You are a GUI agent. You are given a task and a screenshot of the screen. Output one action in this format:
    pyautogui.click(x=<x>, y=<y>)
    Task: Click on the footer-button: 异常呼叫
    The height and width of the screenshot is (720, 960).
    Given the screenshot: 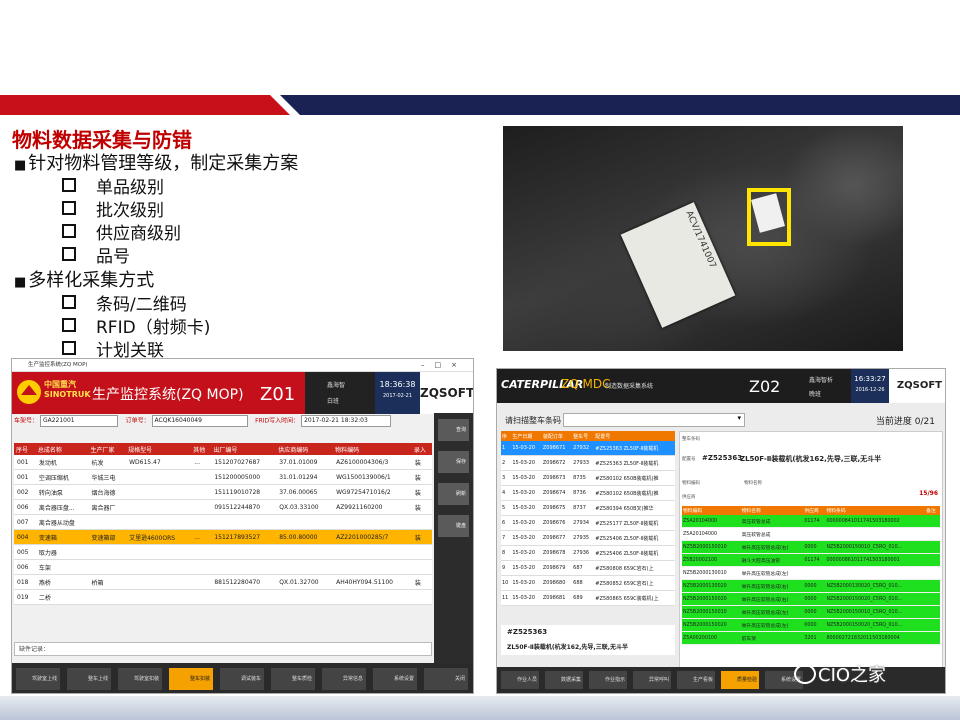 What is the action you would take?
    pyautogui.click(x=652, y=680)
    